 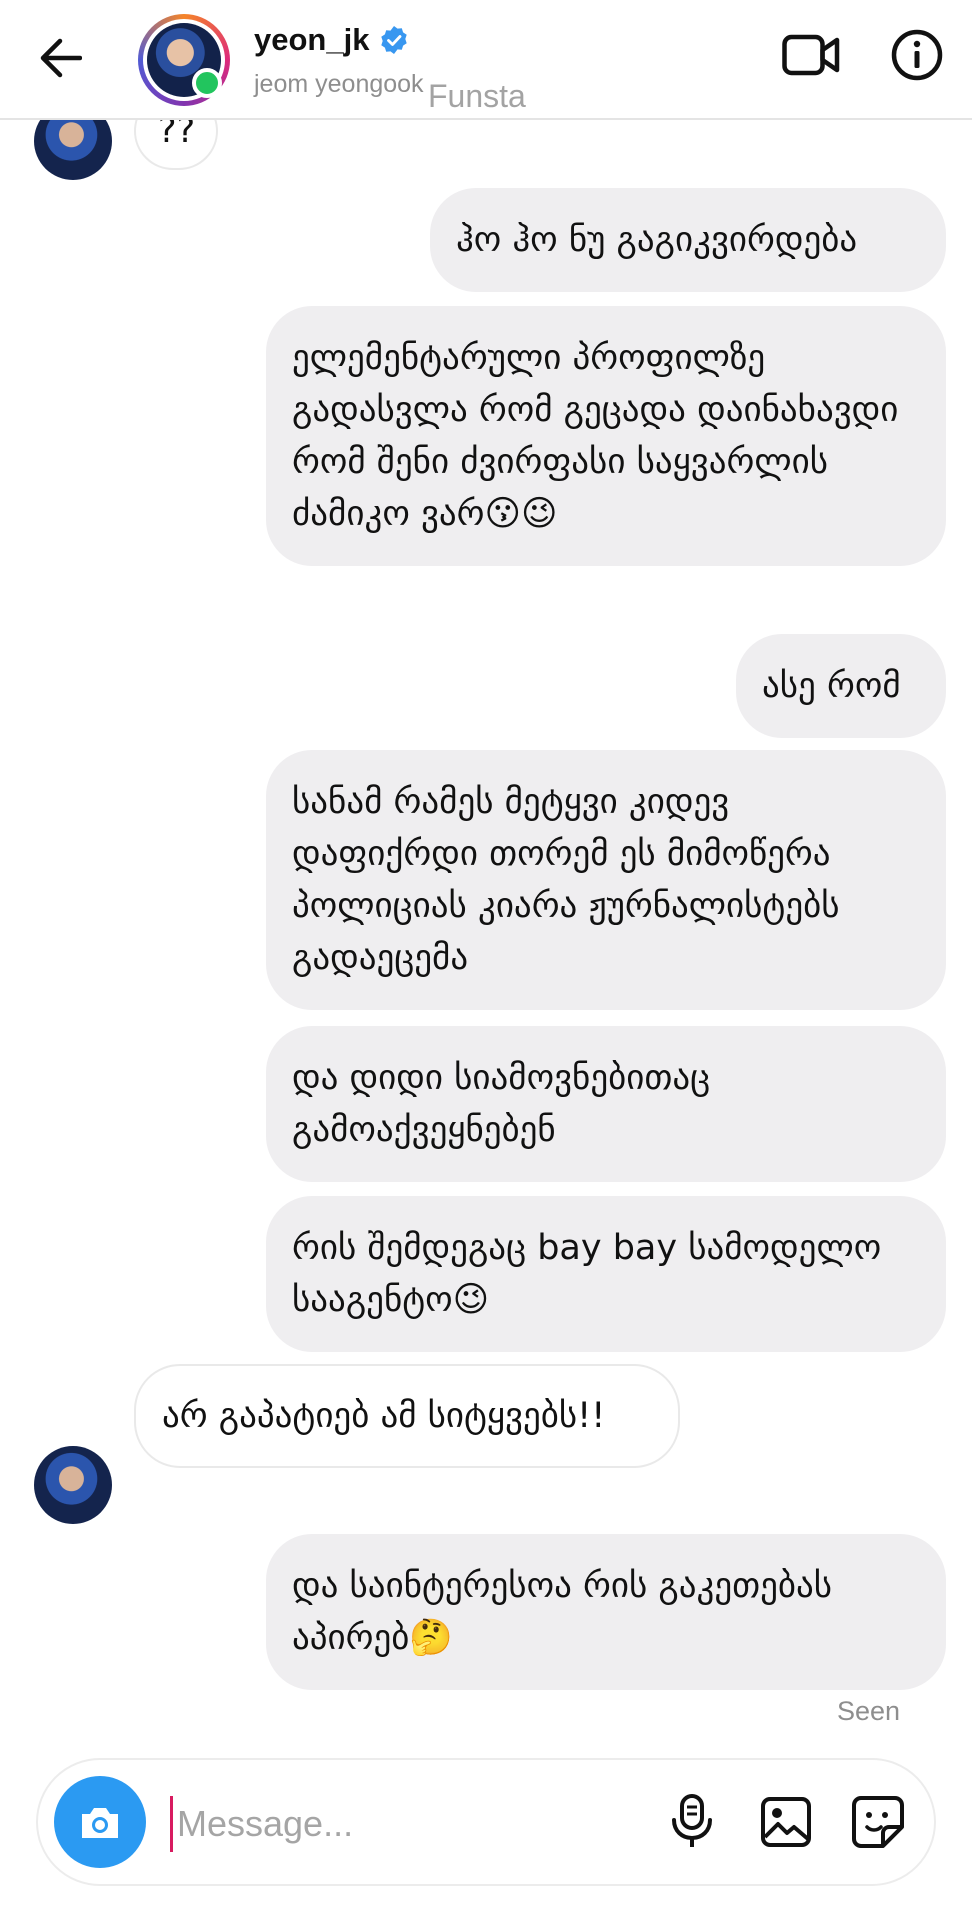 I want to click on camera-button, so click(x=100, y=1822).